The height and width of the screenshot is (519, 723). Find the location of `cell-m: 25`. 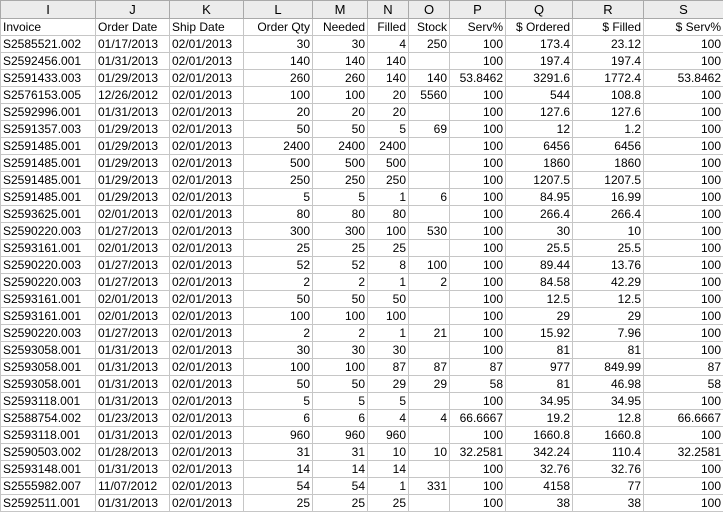

cell-m: 25 is located at coordinates (340, 248).